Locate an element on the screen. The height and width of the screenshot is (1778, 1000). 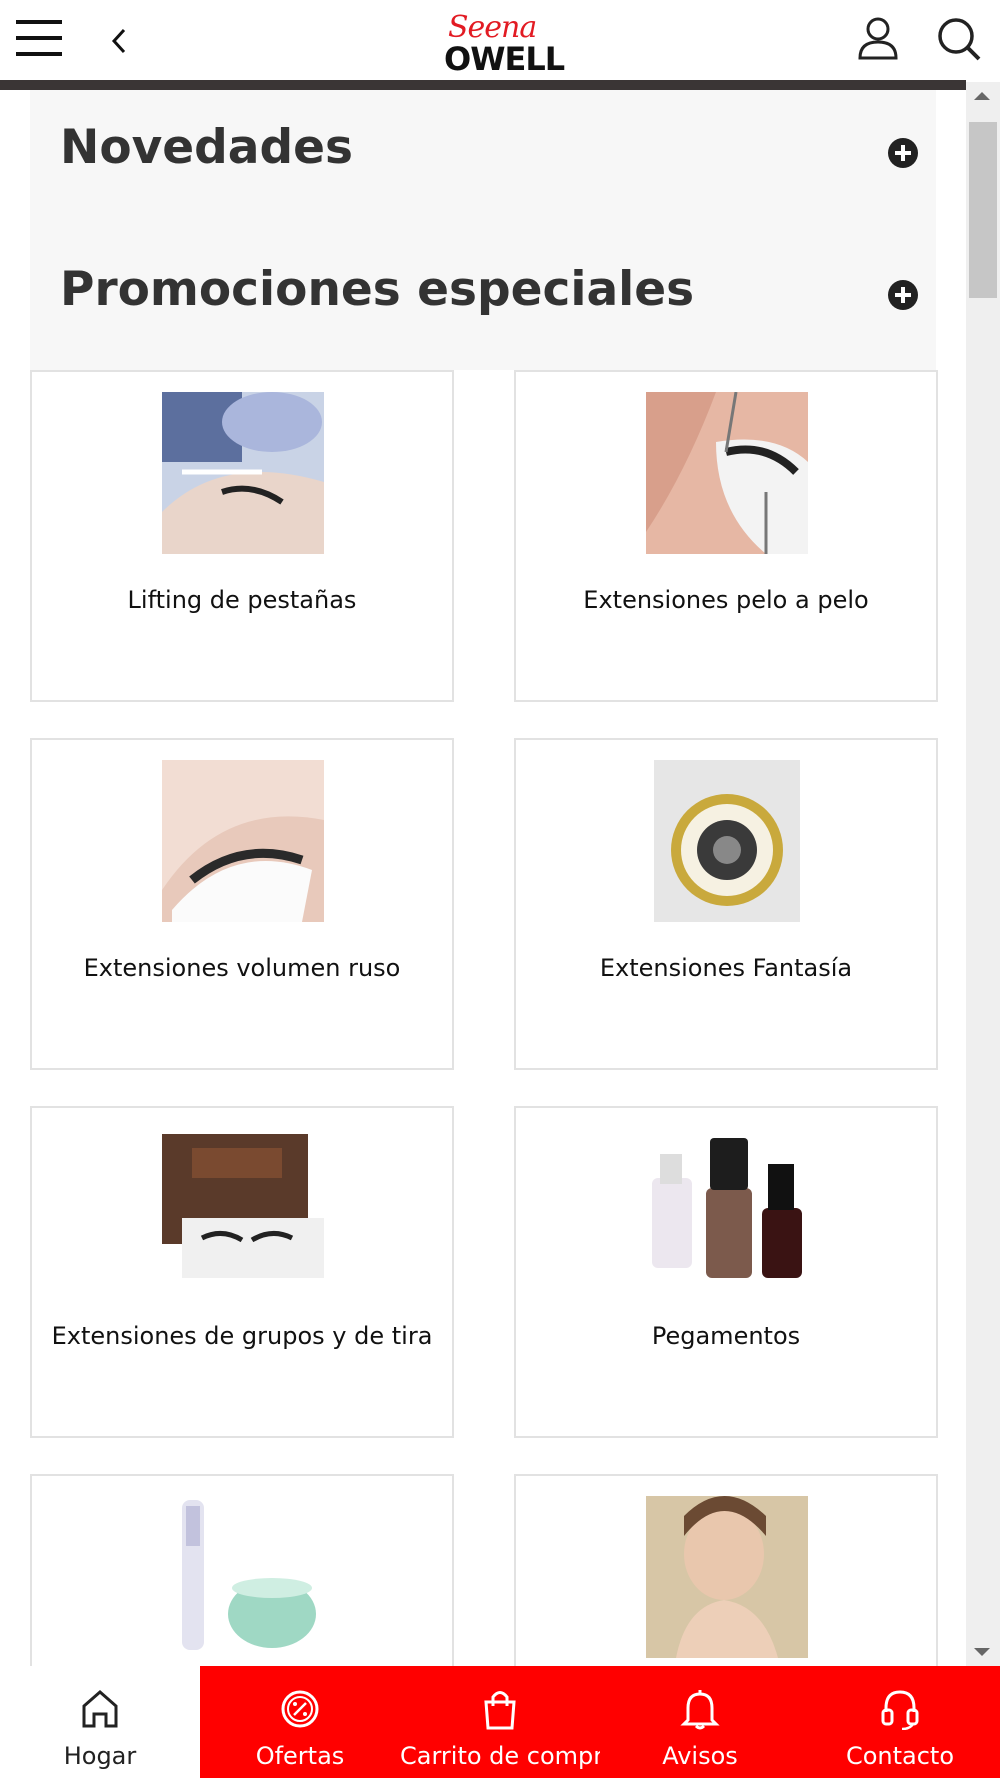
category-label: Lifting de pestañas is located at coordinates (242, 600).